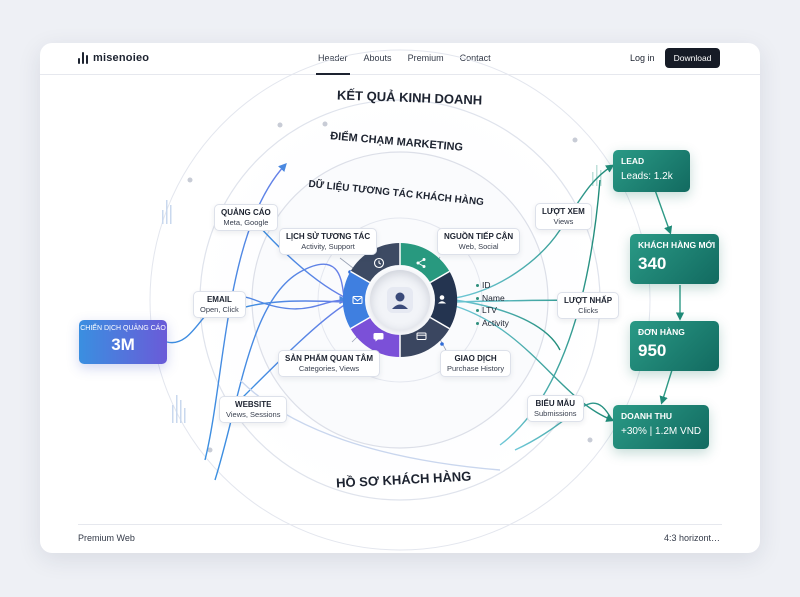 This screenshot has height=597, width=800. I want to click on touchpoint-website-title: WEBSITE, so click(253, 404).